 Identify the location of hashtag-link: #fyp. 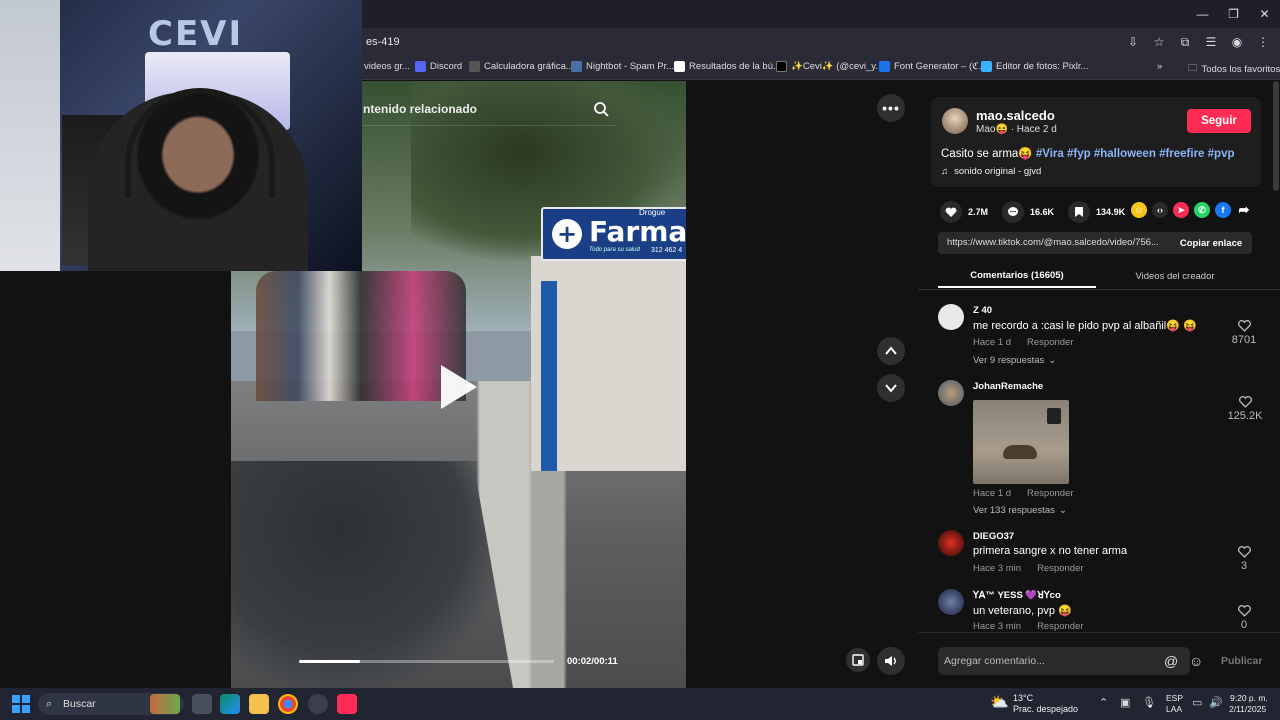
(1079, 154).